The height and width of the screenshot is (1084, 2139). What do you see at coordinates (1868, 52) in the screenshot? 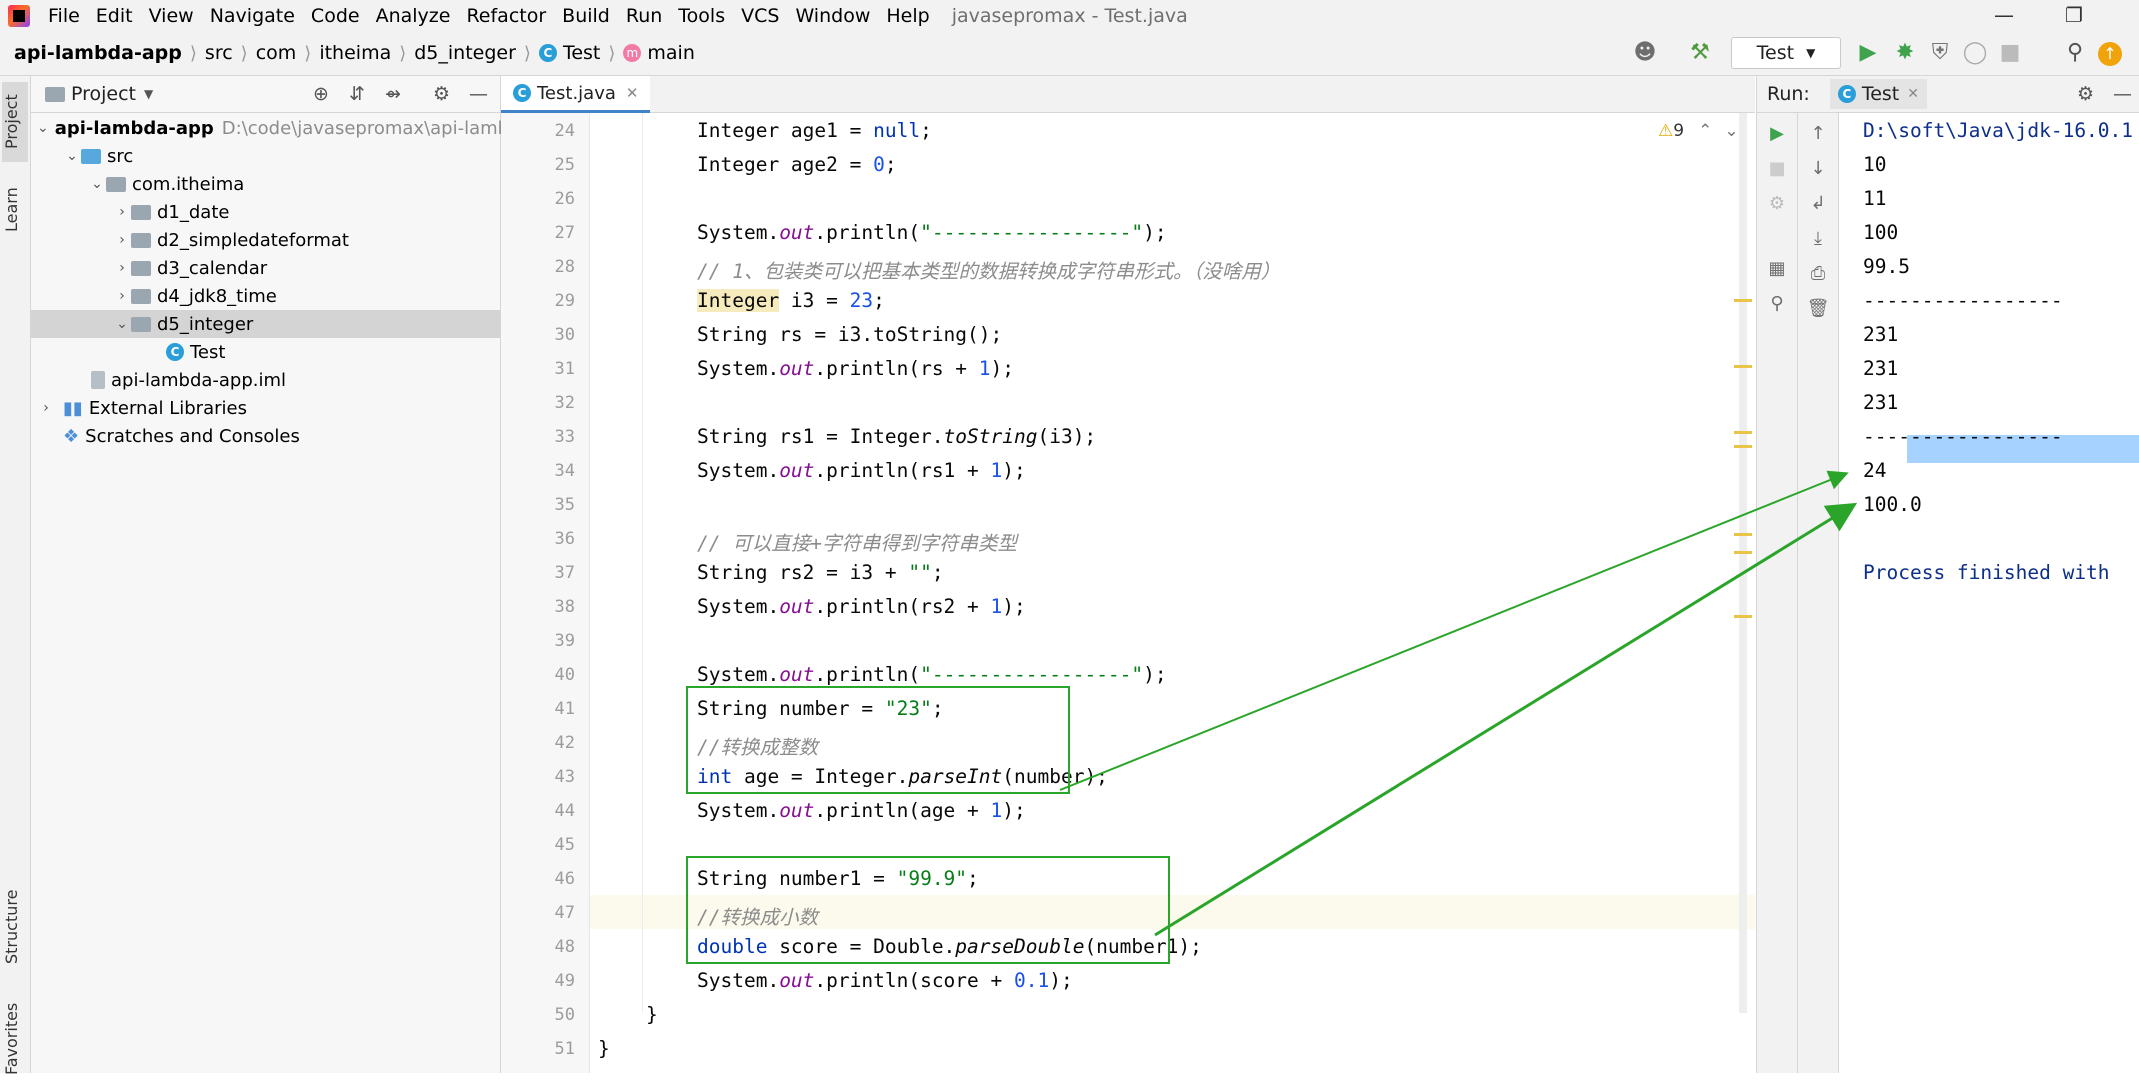
I see `run-icon: ▶` at bounding box center [1868, 52].